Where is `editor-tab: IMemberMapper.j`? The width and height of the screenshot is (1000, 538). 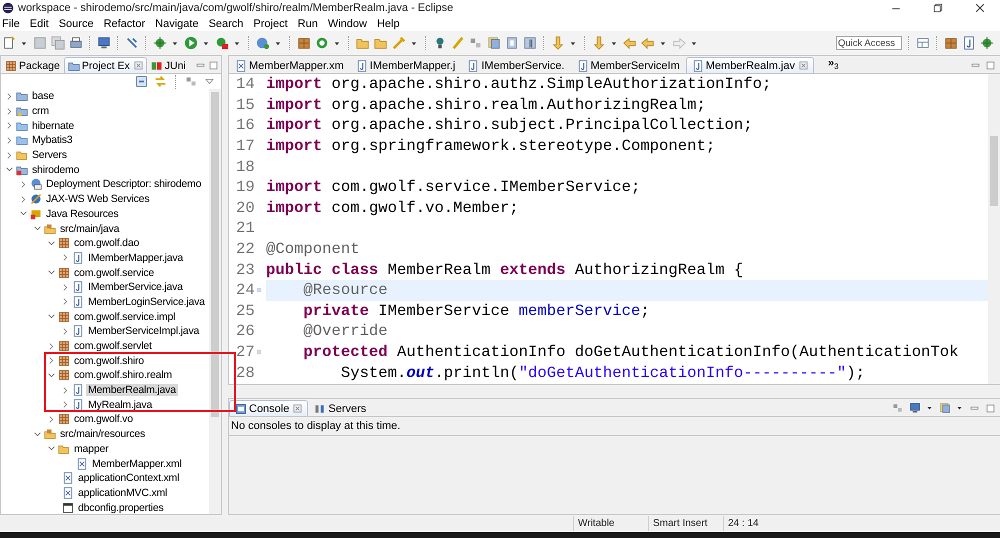 editor-tab: IMemberMapper.j is located at coordinates (406, 65).